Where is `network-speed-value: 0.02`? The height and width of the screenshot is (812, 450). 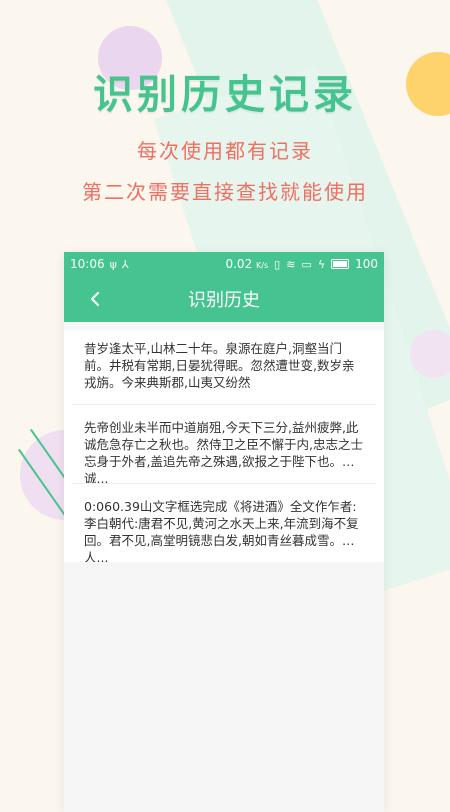
network-speed-value: 0.02 is located at coordinates (239, 264).